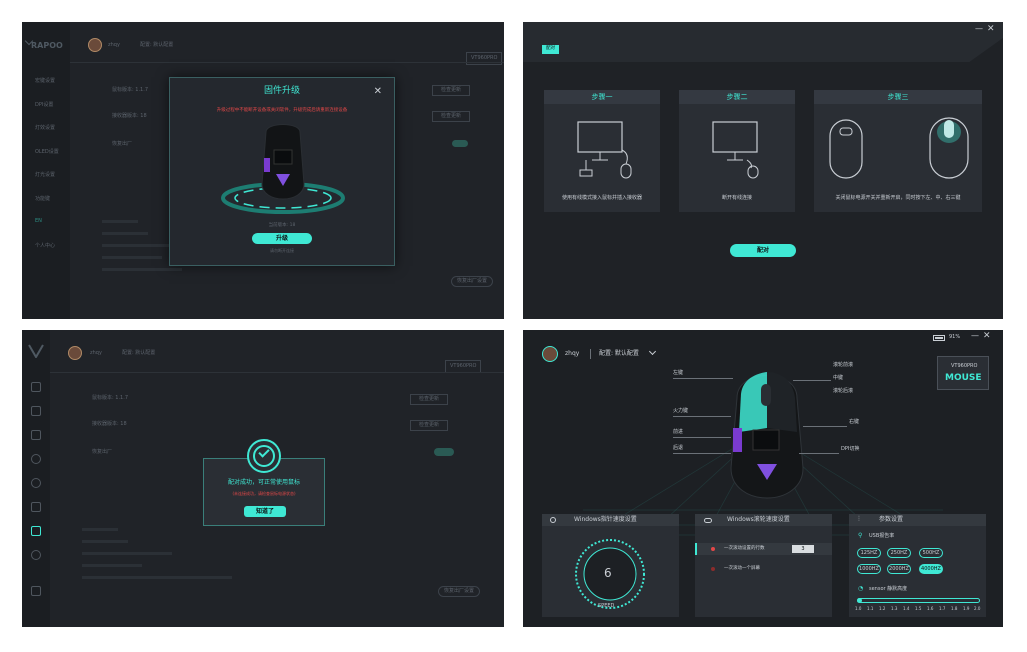  Describe the element at coordinates (869, 569) in the screenshot. I see `rate-1000: 1000HZ` at that location.